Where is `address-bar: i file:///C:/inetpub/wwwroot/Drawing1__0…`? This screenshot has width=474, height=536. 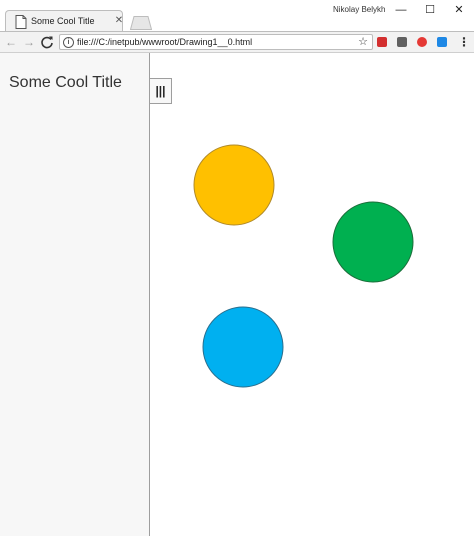 address-bar: i file:///C:/inetpub/wwwroot/Drawing1__0… is located at coordinates (216, 42).